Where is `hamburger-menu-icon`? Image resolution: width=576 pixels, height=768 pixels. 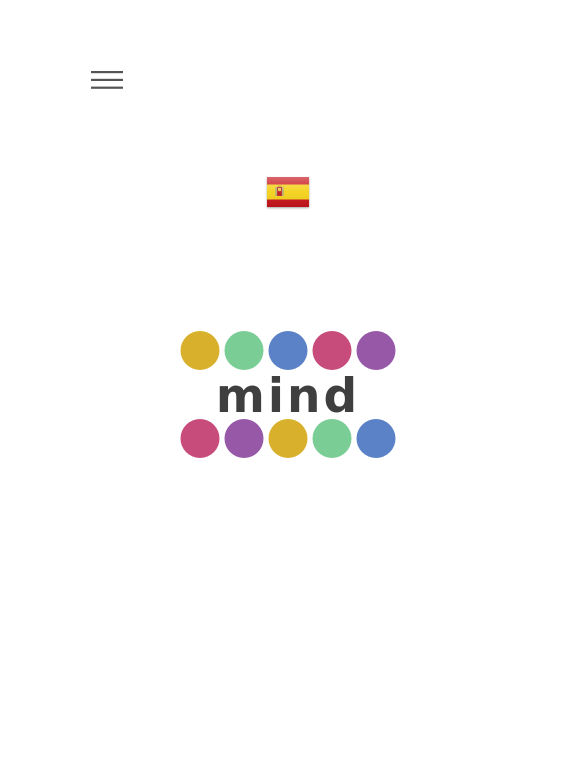
hamburger-menu-icon is located at coordinates (107, 80).